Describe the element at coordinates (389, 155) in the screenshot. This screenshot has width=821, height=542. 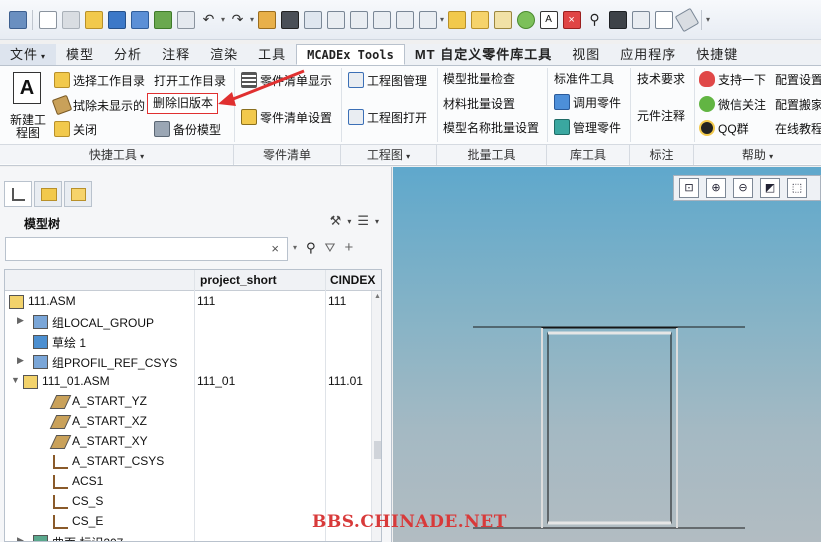
I see `group-drawing: 工程图 ▾` at that location.